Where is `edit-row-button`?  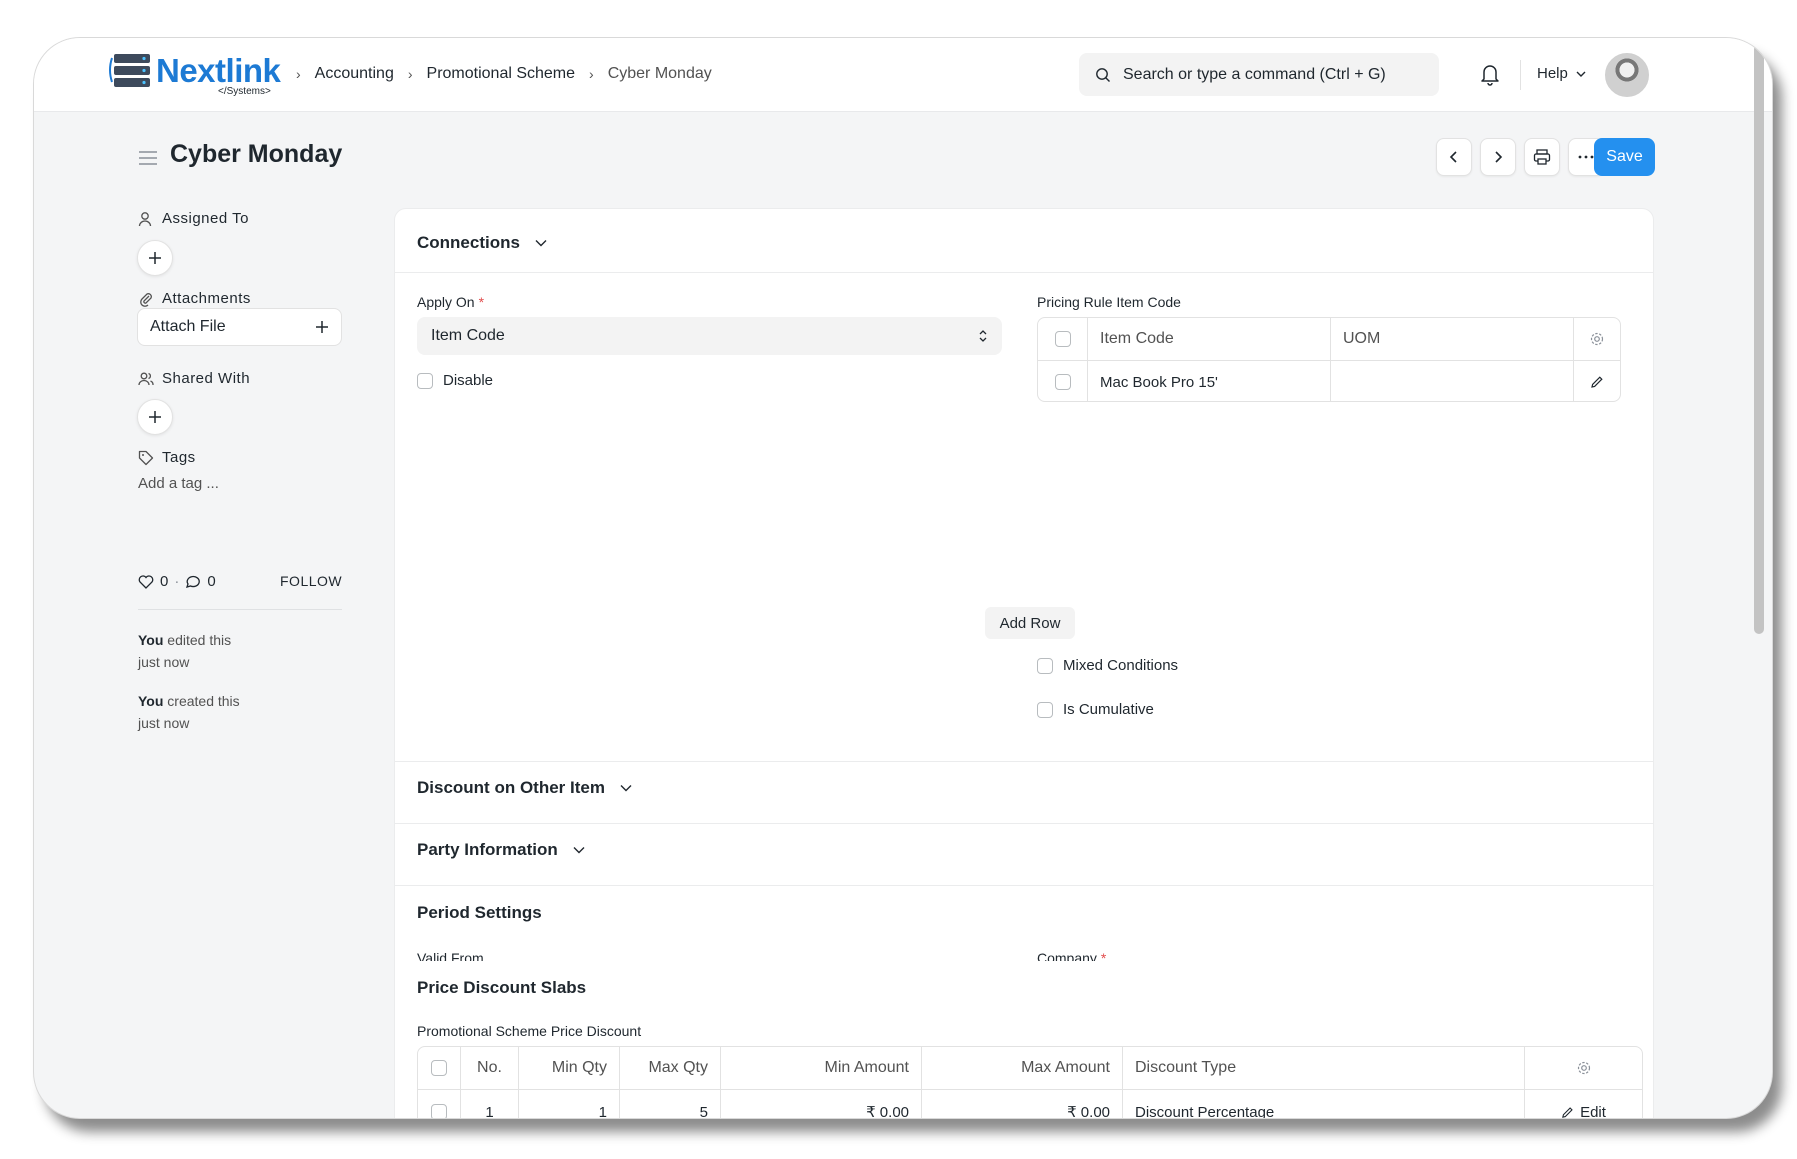
edit-row-button is located at coordinates (1597, 381).